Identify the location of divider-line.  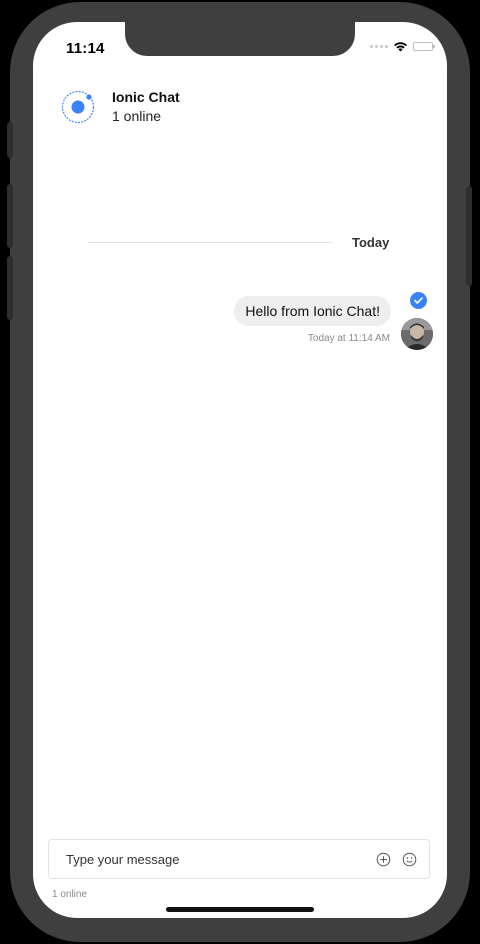
(210, 242).